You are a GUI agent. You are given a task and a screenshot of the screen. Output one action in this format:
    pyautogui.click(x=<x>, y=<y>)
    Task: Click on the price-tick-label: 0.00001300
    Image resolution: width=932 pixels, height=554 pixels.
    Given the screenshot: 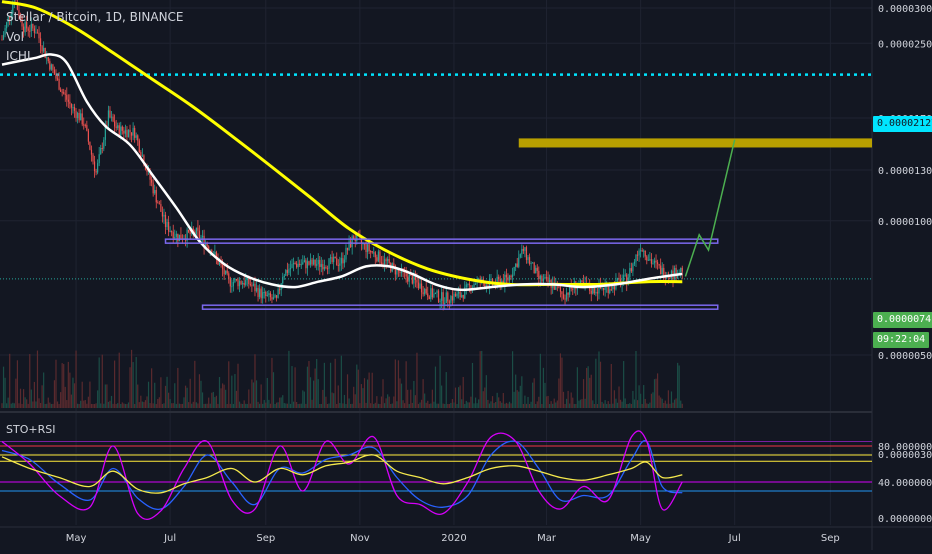 What is the action you would take?
    pyautogui.click(x=905, y=171)
    